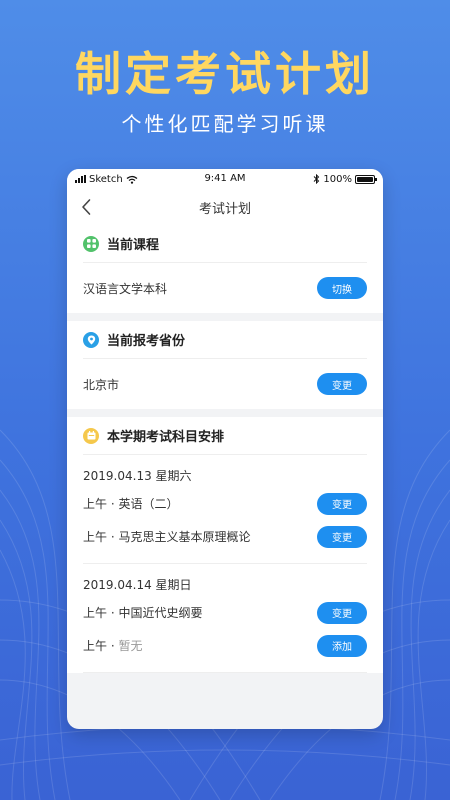 The image size is (450, 800). Describe the element at coordinates (146, 341) in the screenshot. I see `current-province-heading: 当前报考省份` at that location.